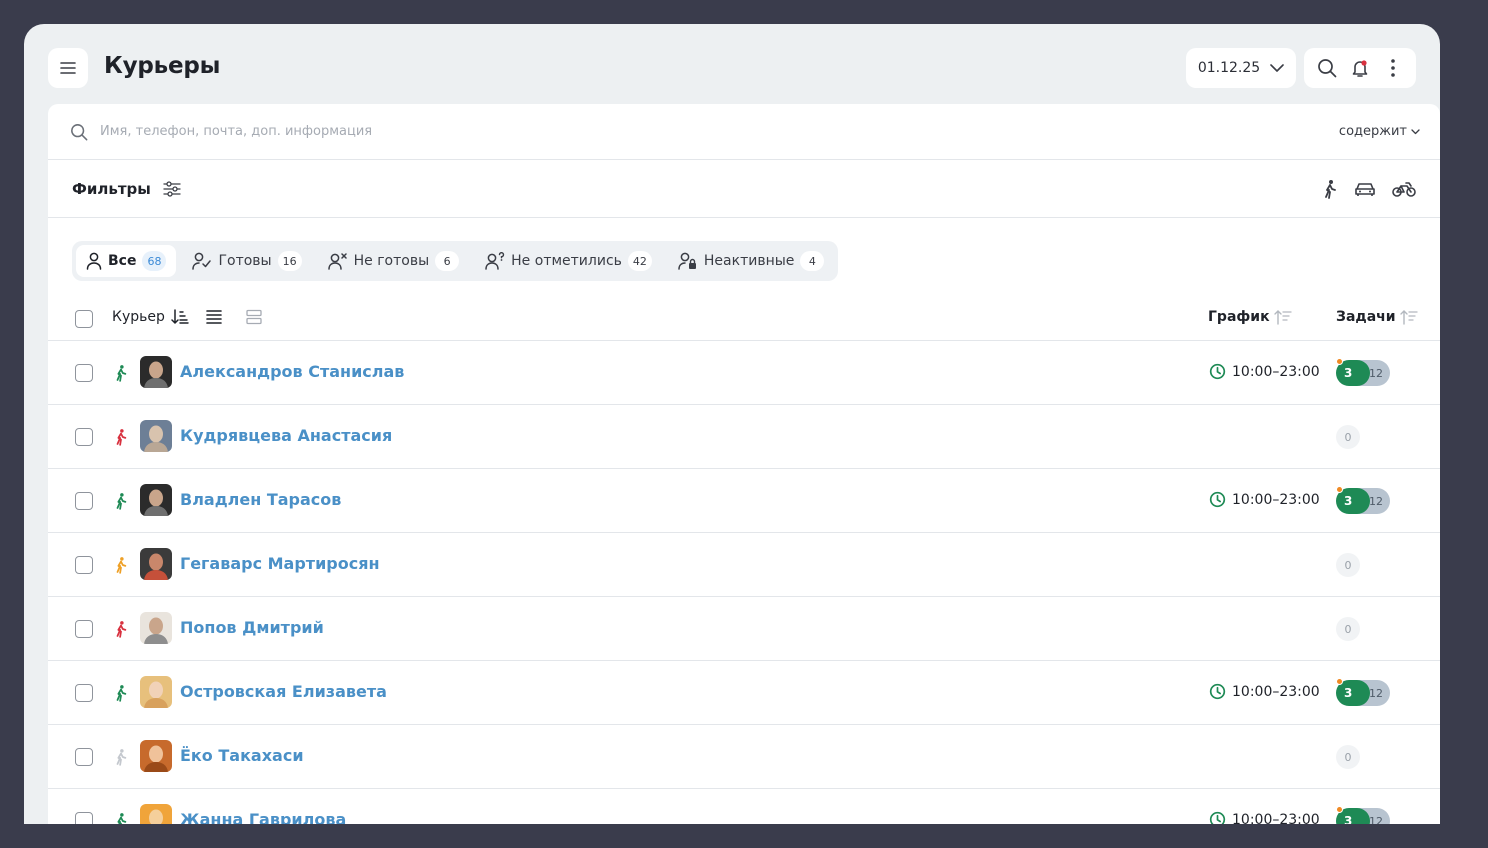  Describe the element at coordinates (1241, 68) in the screenshot. I see `date-selector: 01.12.25` at that location.